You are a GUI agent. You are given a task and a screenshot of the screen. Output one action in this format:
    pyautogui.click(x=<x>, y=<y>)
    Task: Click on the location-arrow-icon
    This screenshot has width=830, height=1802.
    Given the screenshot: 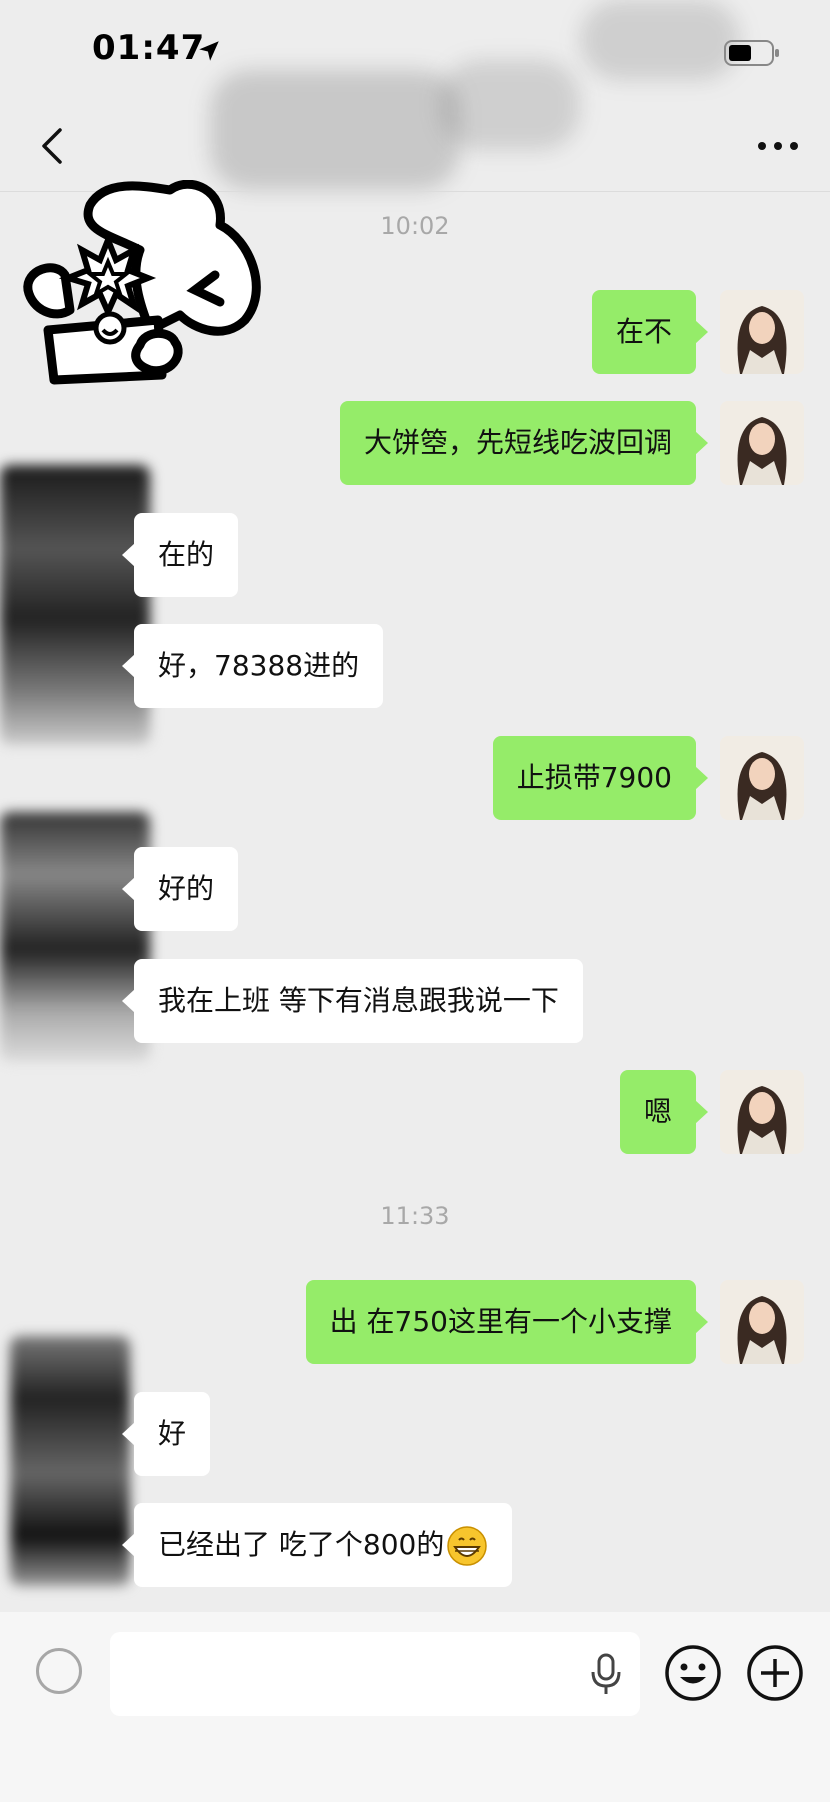 What is the action you would take?
    pyautogui.click(x=209, y=51)
    